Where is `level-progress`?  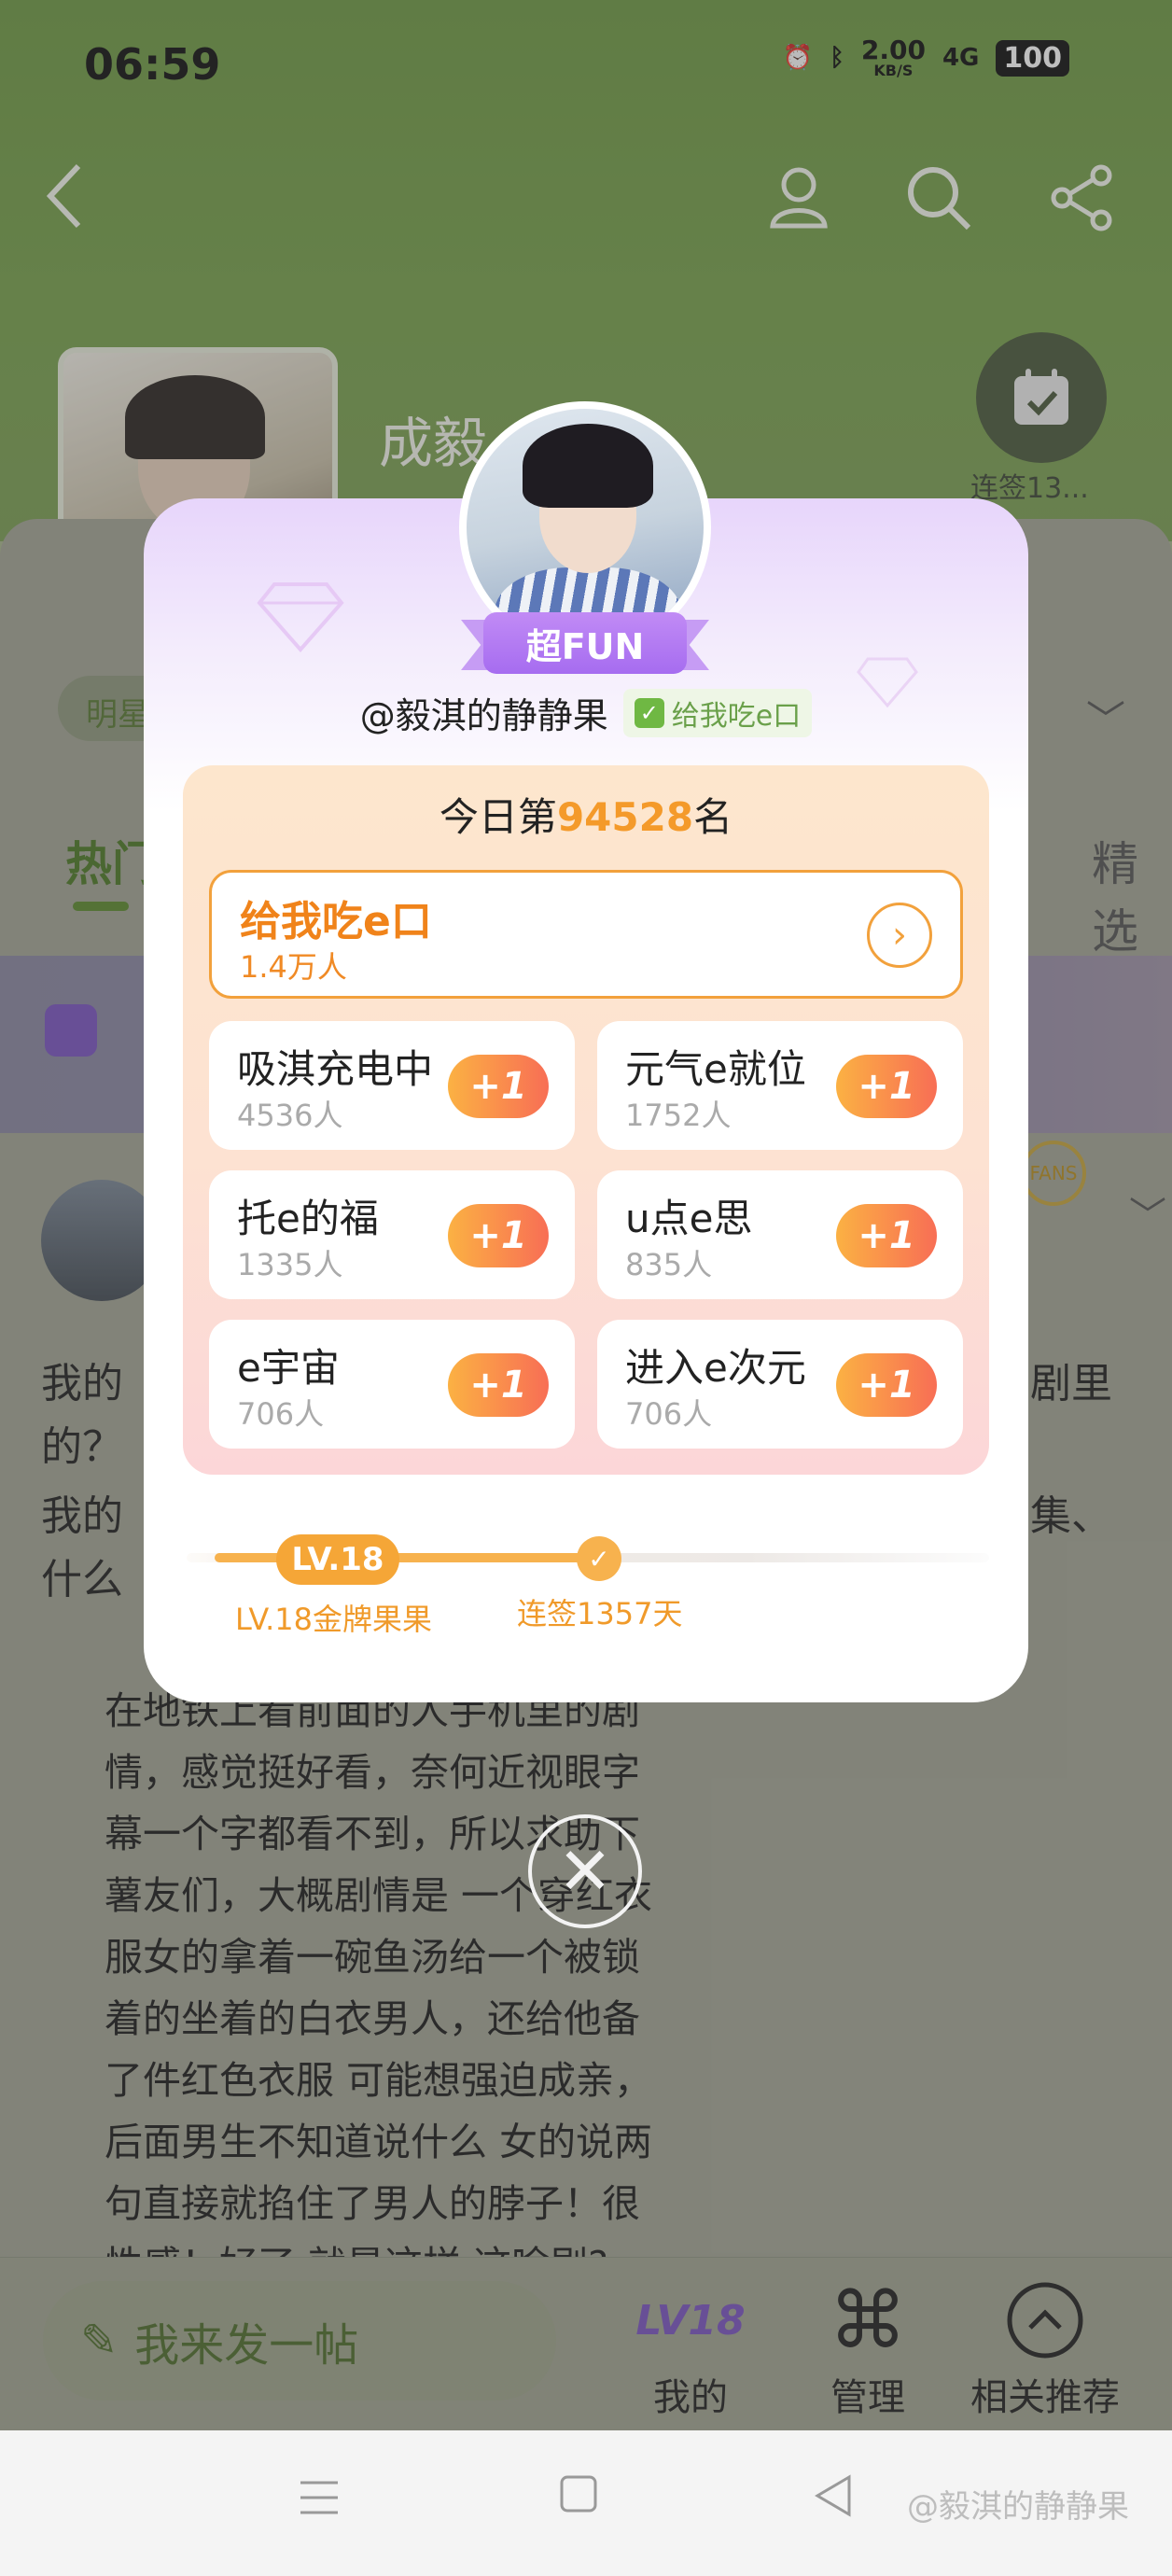
level-progress is located at coordinates (407, 1557).